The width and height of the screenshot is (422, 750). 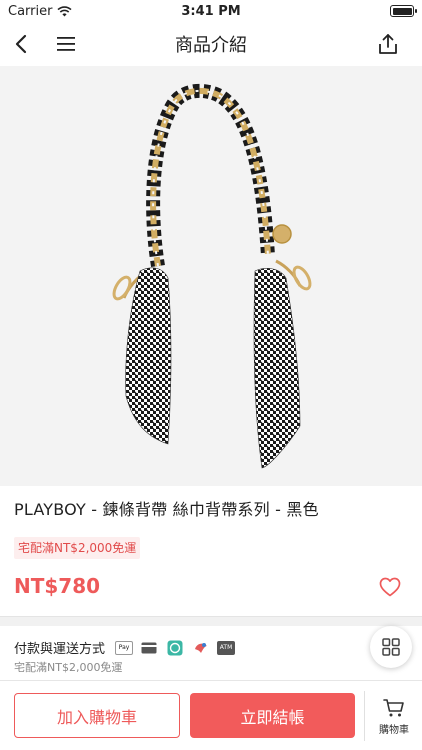 I want to click on jko-pay-icon, so click(x=201, y=647).